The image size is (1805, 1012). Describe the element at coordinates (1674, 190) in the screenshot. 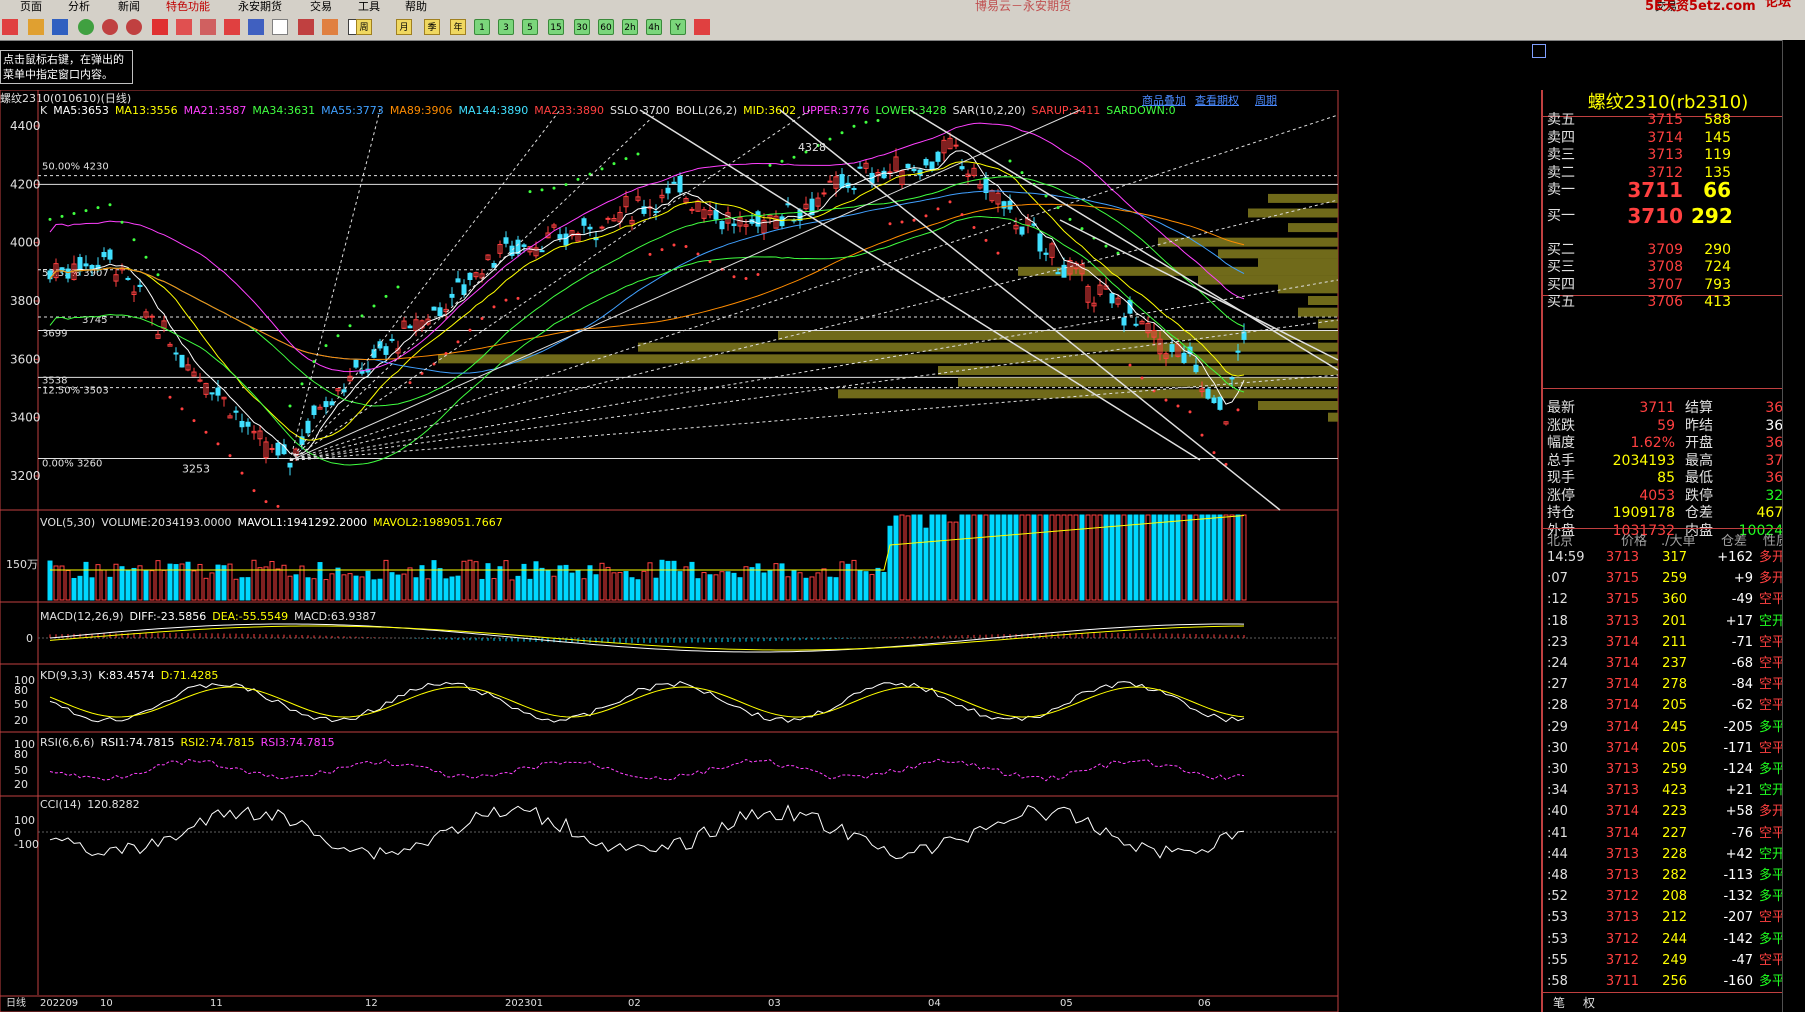

I see `ask-row: 卖一 3711 66` at that location.